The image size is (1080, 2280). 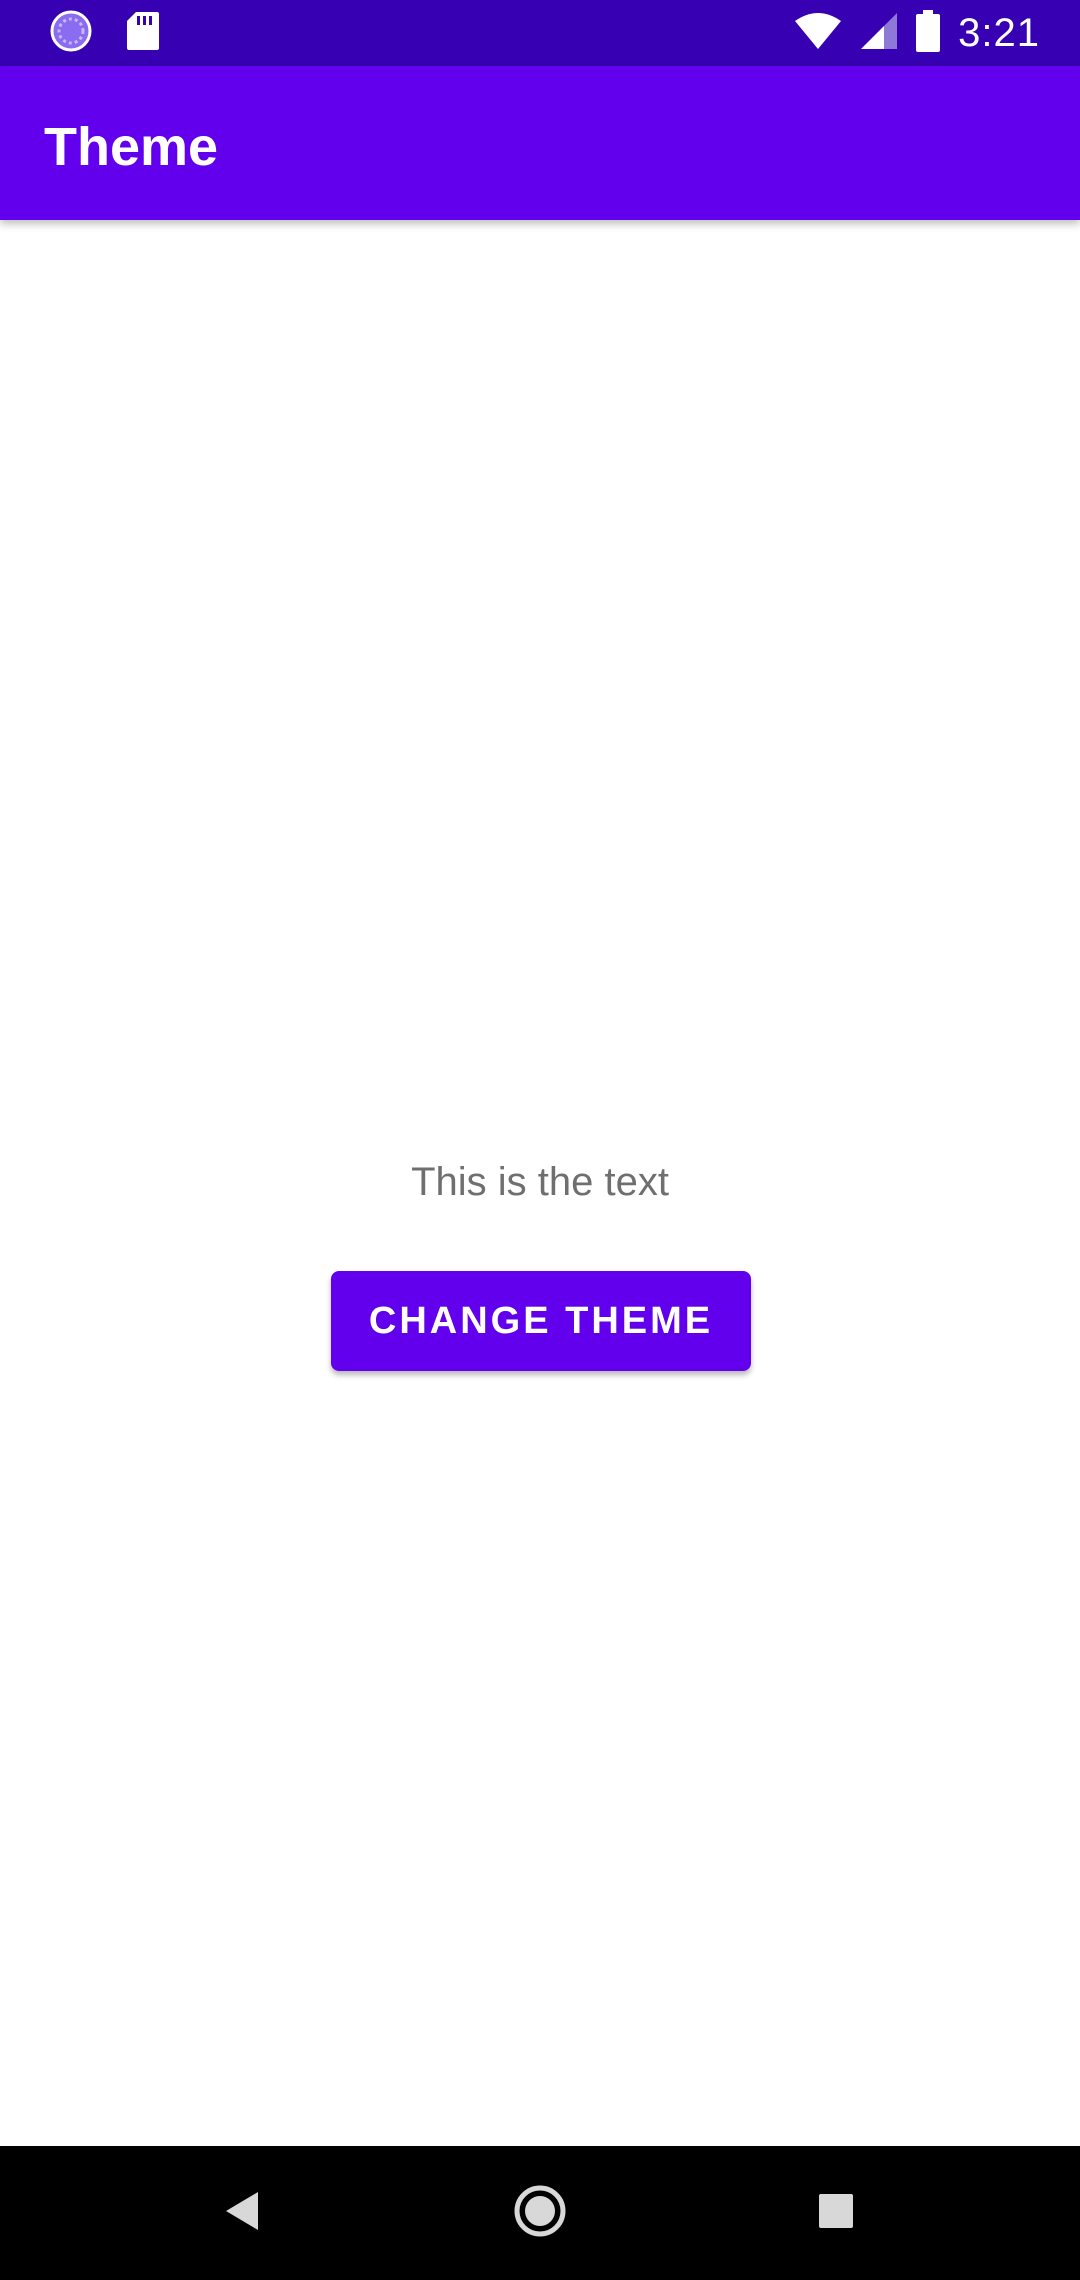 What do you see at coordinates (540, 33) in the screenshot?
I see `status-bar: 3:21` at bounding box center [540, 33].